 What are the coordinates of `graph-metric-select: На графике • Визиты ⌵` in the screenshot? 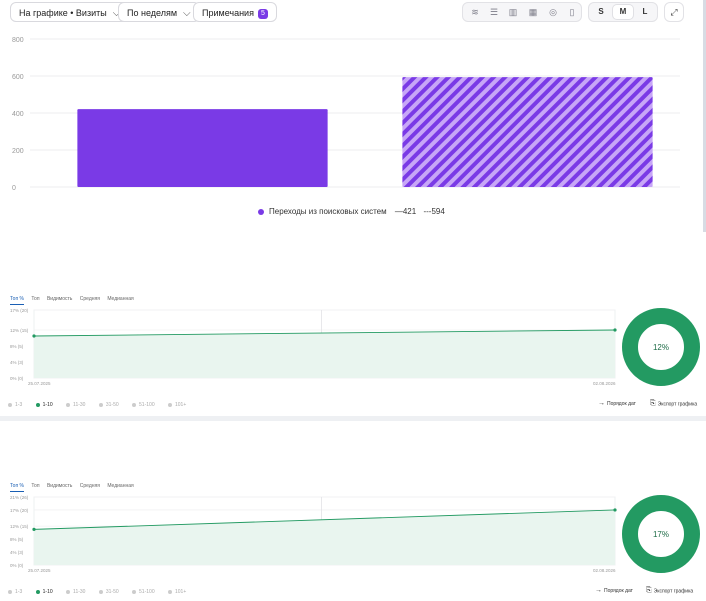 It's located at (70, 12).